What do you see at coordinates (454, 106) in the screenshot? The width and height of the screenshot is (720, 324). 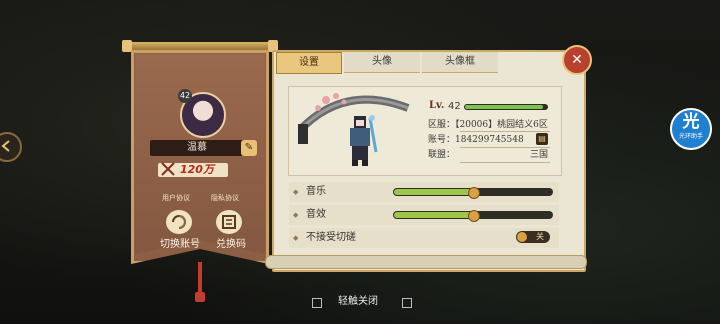 I see `player-level: 42` at bounding box center [454, 106].